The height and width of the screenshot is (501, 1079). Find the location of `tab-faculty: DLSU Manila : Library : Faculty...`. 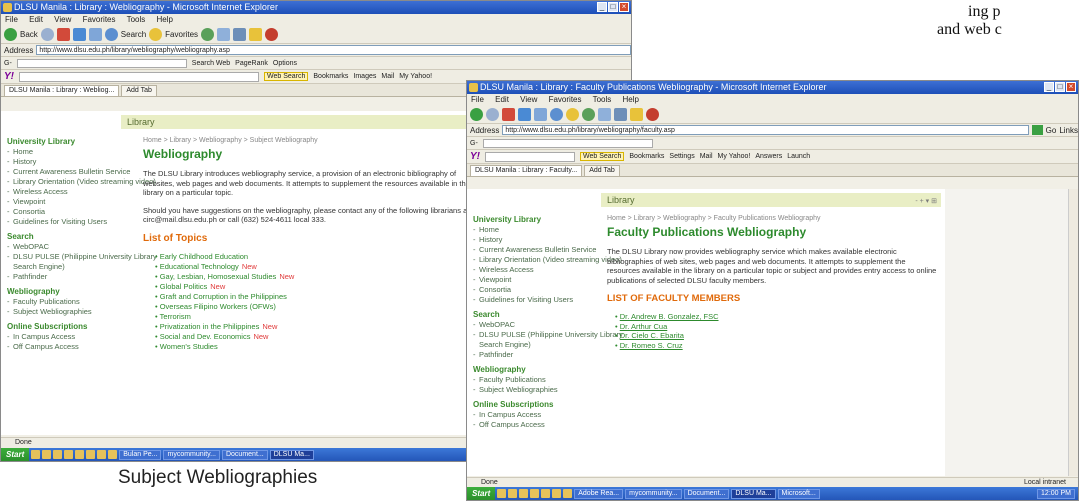

tab-faculty: DLSU Manila : Library : Faculty... is located at coordinates (526, 170).